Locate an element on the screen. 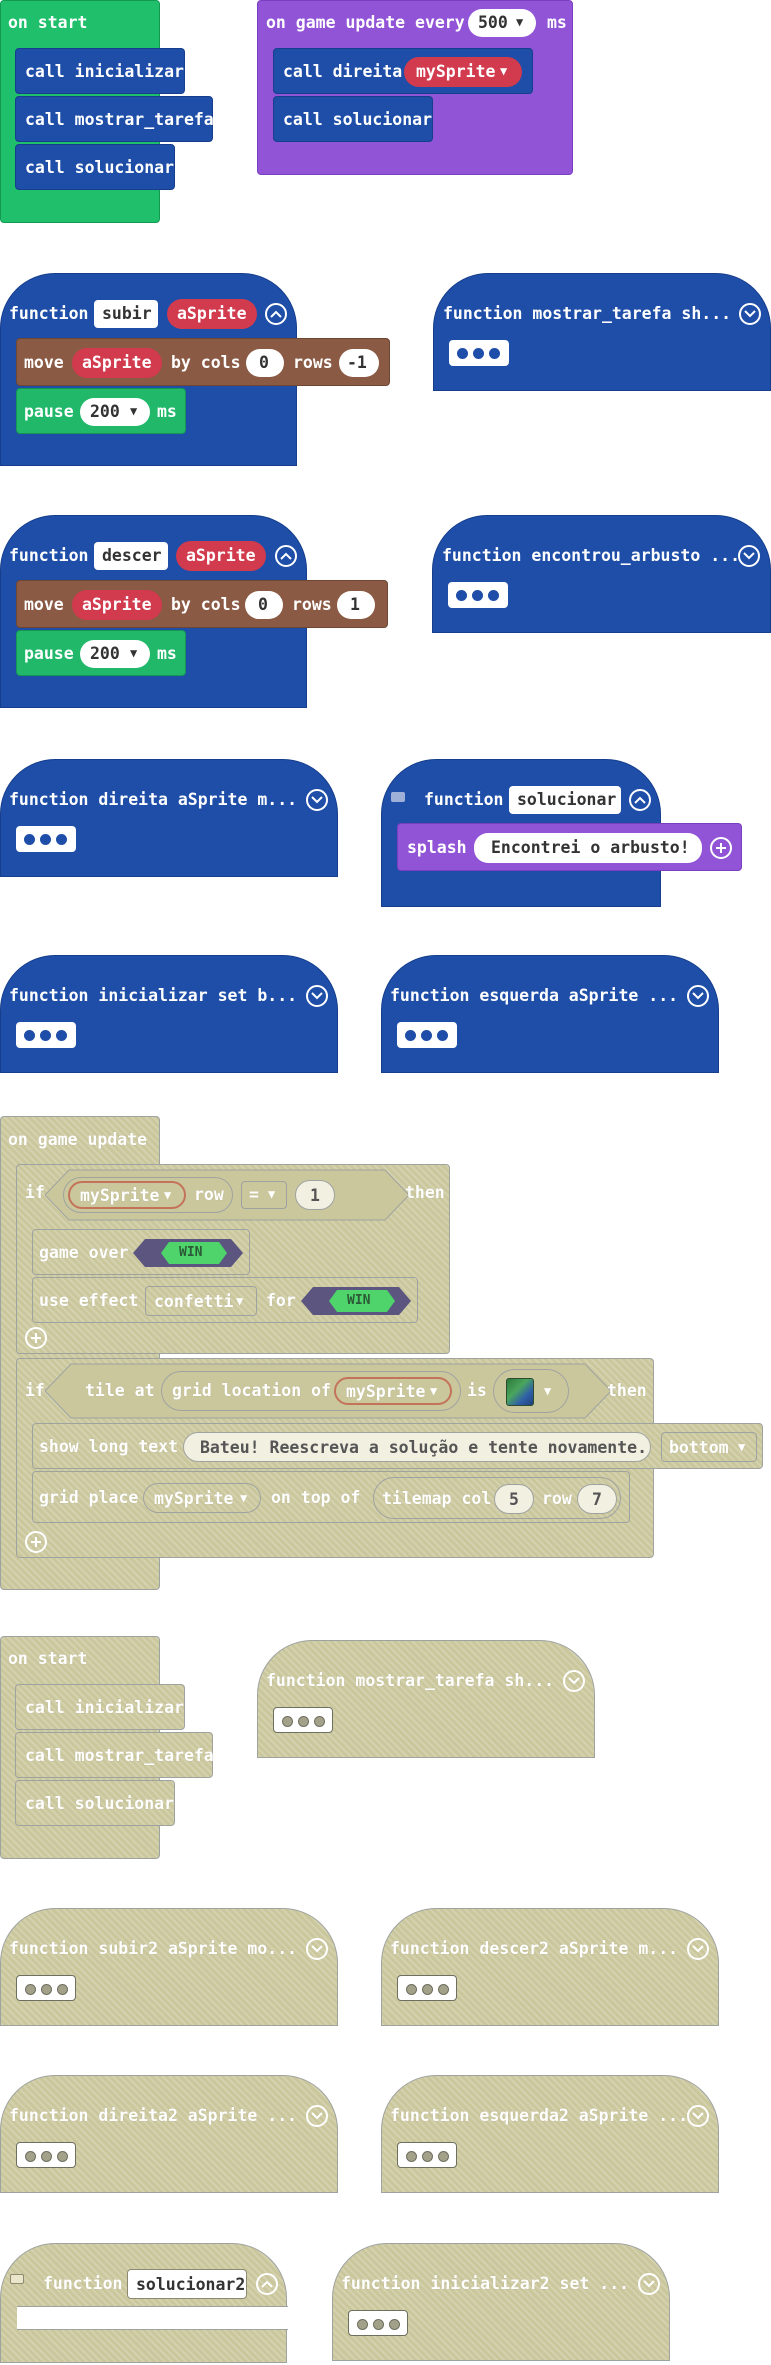 This screenshot has width=771, height=2365. sprite-row-reporter: mySprite ▼ row is located at coordinates (148, 1195).